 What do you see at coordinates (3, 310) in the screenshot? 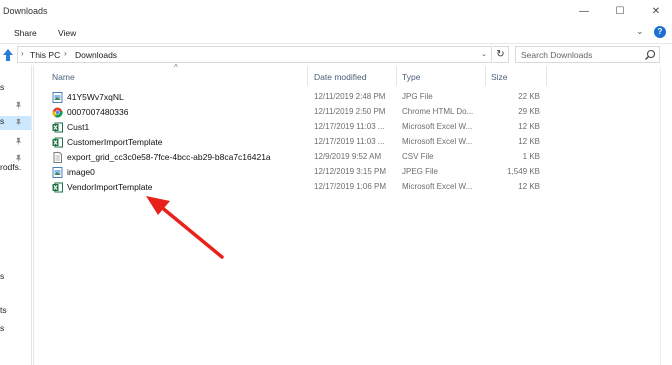
I see `nav-item: ts` at bounding box center [3, 310].